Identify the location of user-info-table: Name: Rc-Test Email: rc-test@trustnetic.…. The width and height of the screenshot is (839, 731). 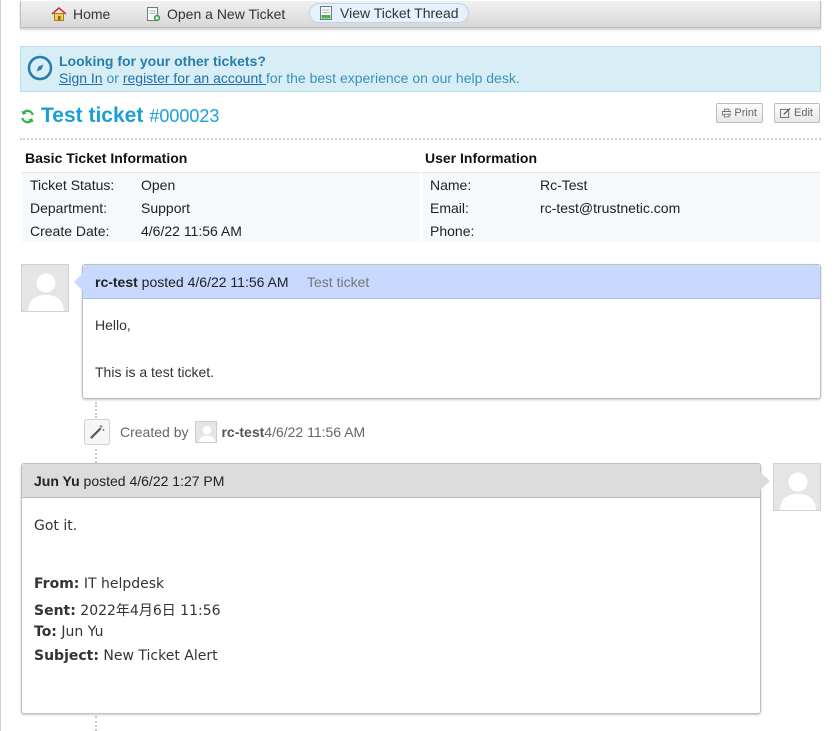
(621, 207).